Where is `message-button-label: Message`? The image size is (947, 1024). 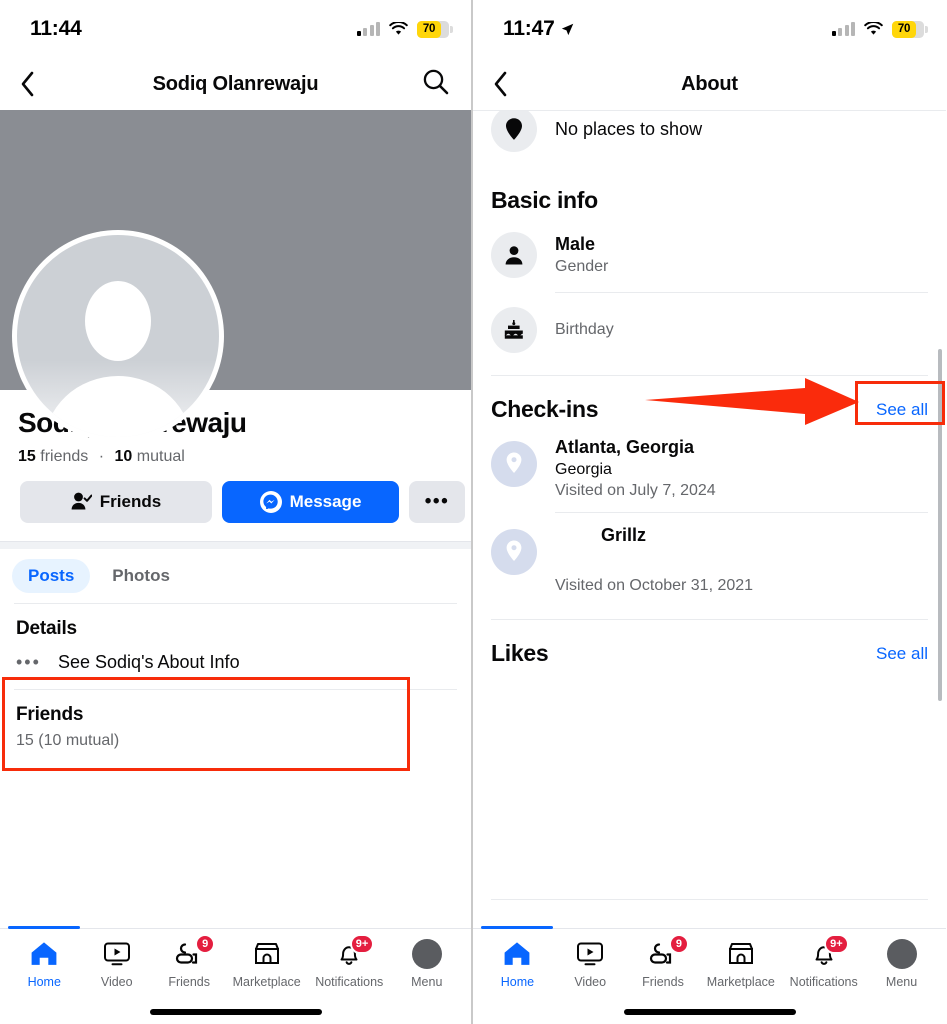 message-button-label: Message is located at coordinates (325, 501).